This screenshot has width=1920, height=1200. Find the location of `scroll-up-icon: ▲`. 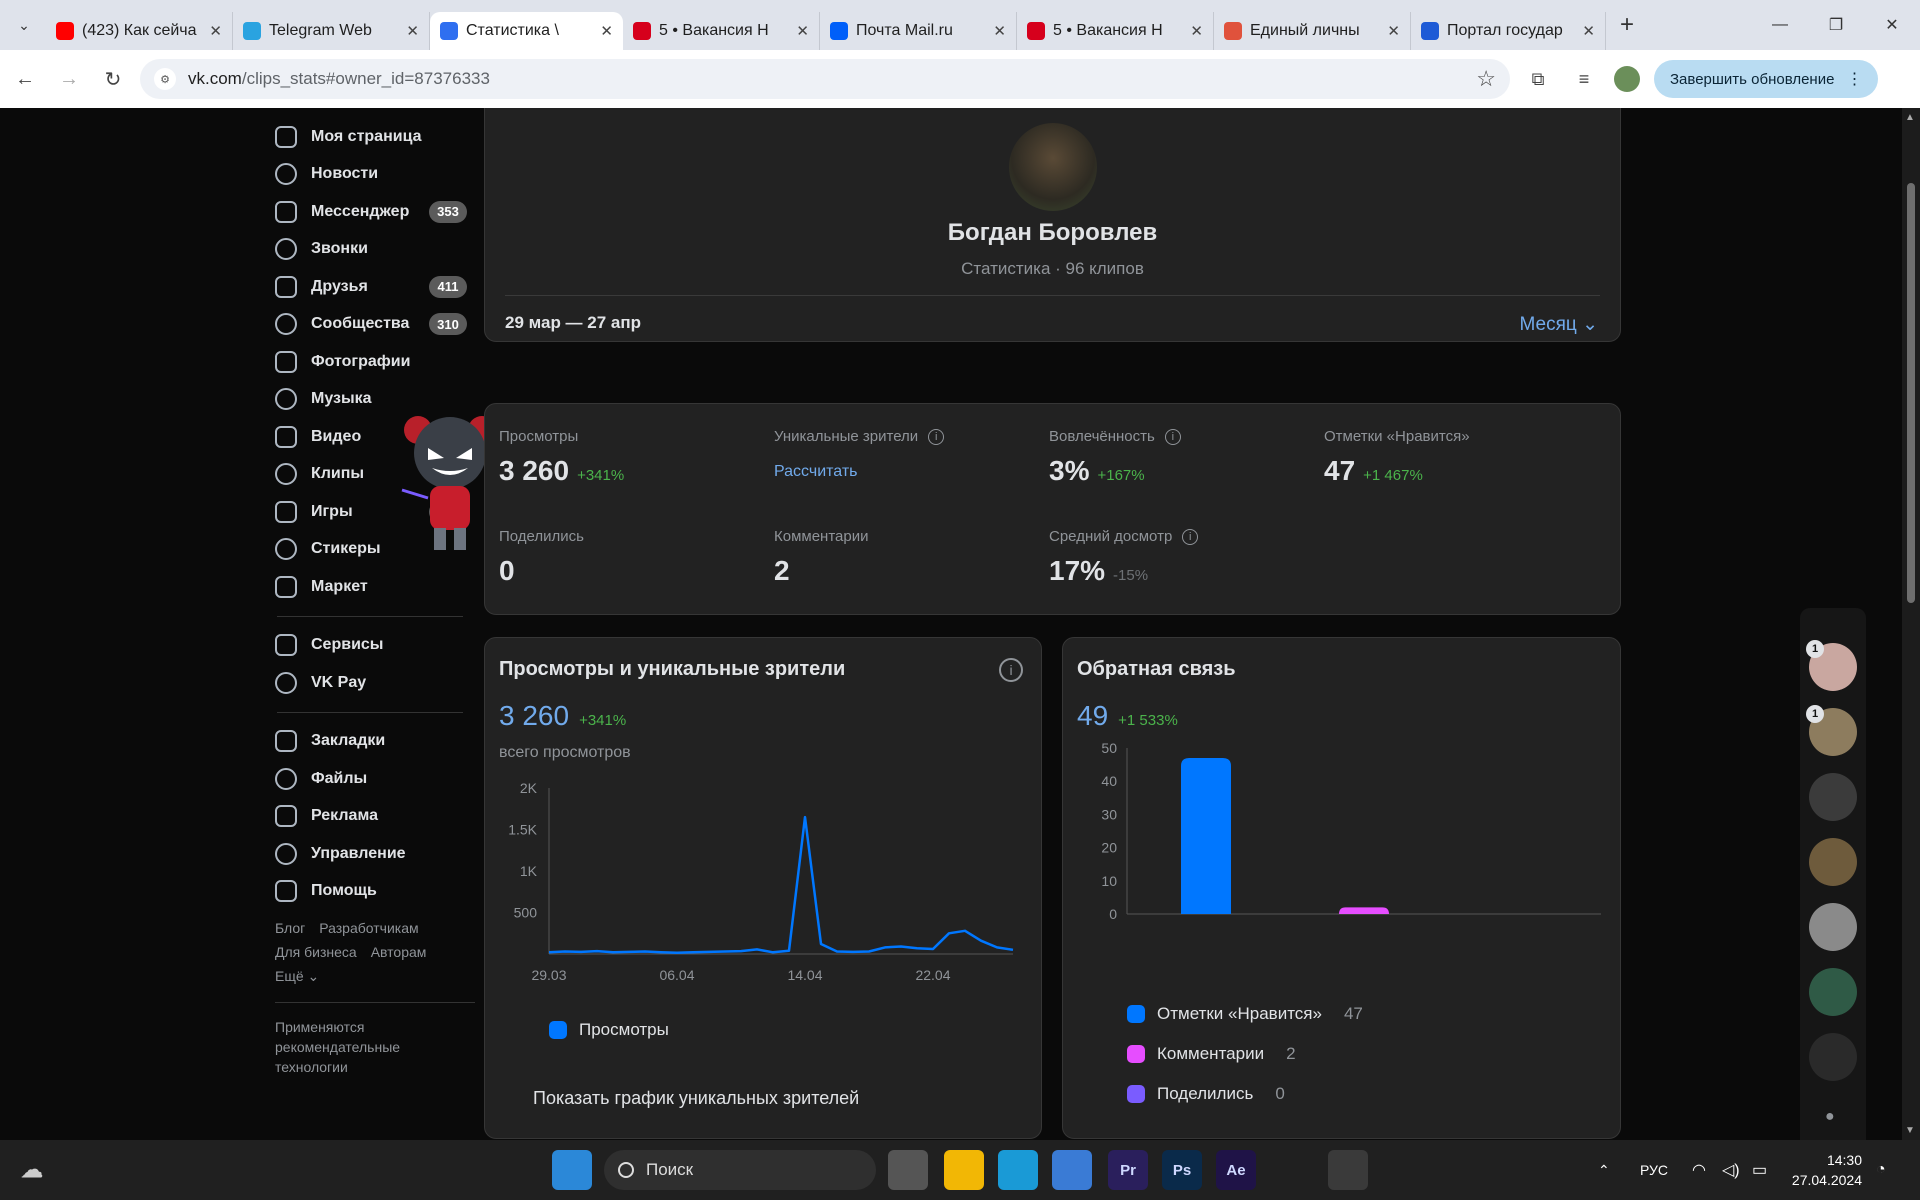

scroll-up-icon: ▲ is located at coordinates (1910, 117).